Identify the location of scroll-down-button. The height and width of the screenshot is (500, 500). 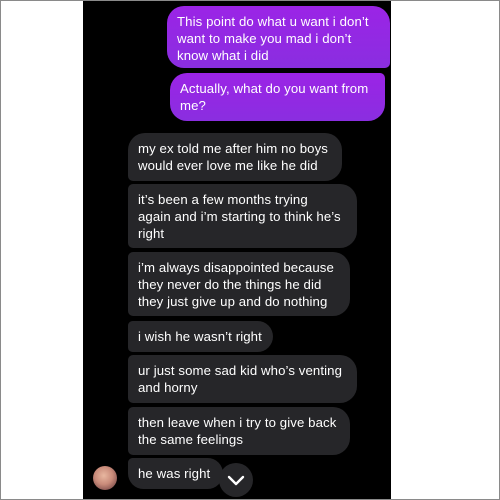
(236, 480).